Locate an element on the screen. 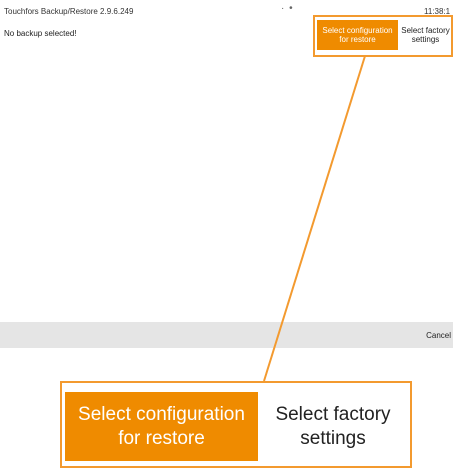  page-indicator-icon: · • is located at coordinates (287, 8).